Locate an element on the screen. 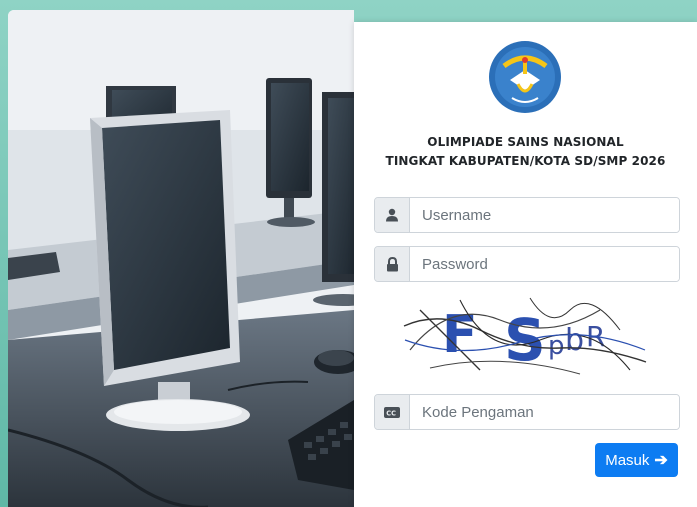  password-field is located at coordinates (527, 264).